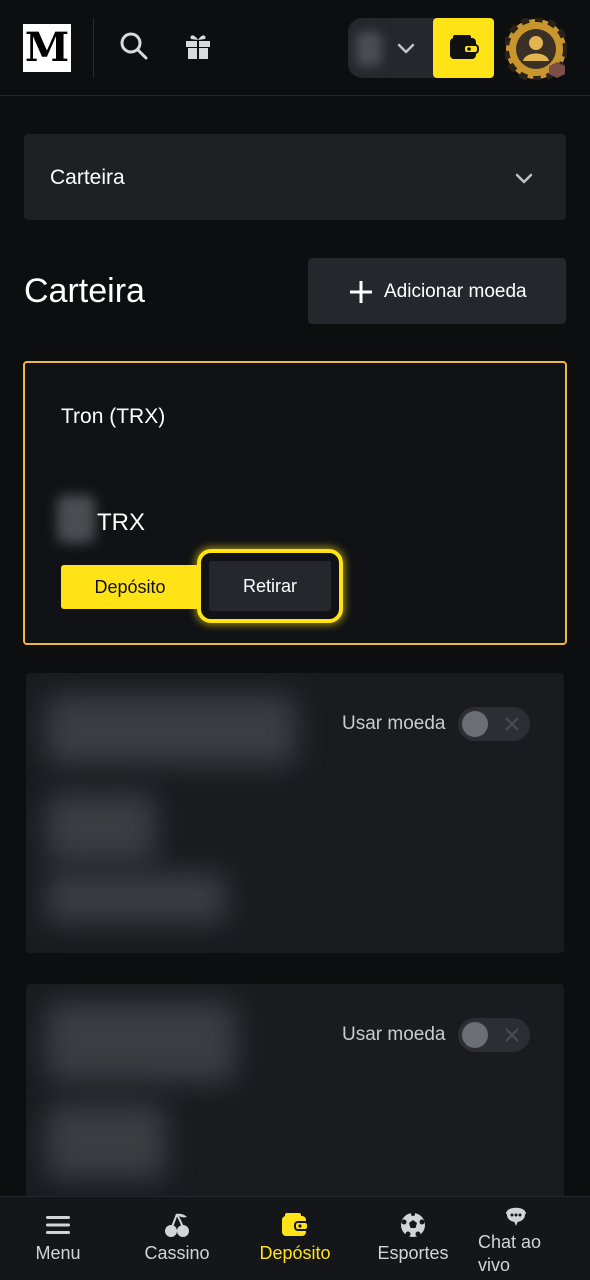 This screenshot has width=590, height=1280. I want to click on nav-label: Chat ao vivo, so click(510, 1253).